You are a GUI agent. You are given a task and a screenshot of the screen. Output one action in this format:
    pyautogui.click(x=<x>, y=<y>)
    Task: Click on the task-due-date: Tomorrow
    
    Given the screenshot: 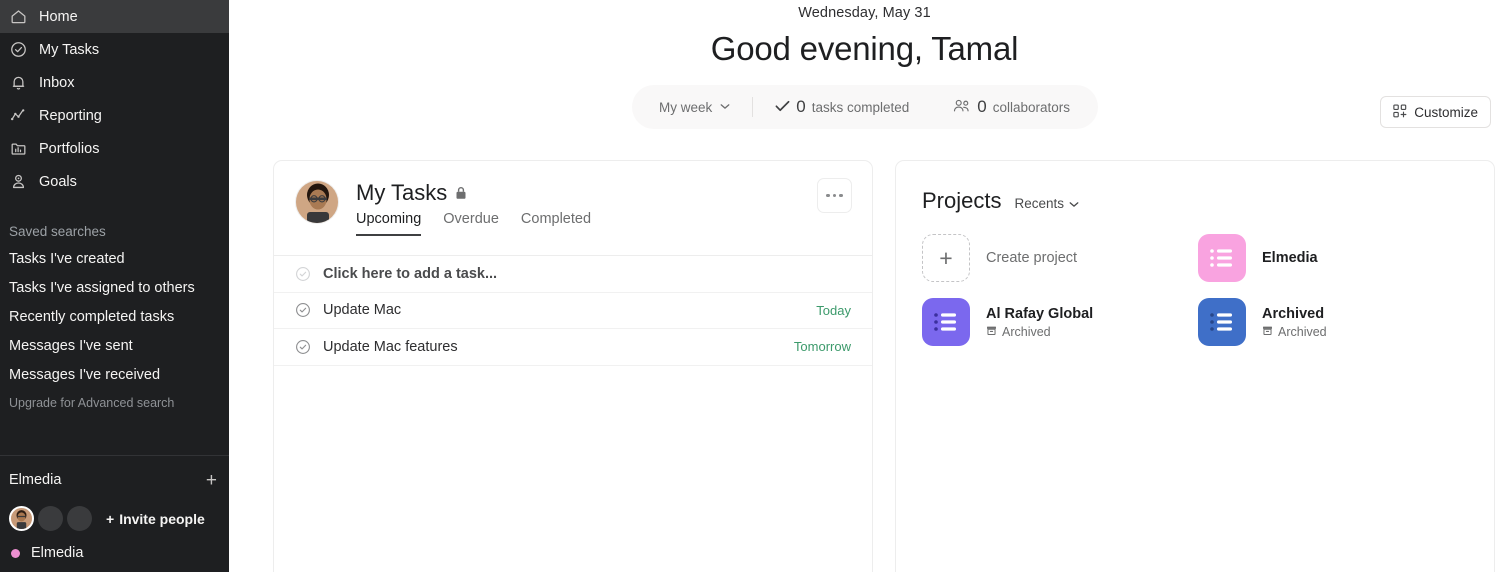 What is the action you would take?
    pyautogui.click(x=822, y=347)
    